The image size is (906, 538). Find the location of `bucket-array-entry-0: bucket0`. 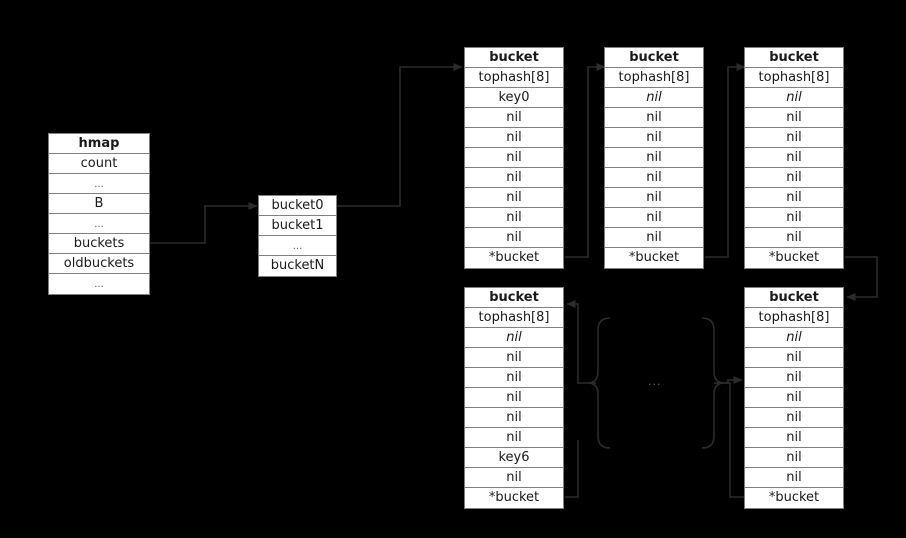

bucket-array-entry-0: bucket0 is located at coordinates (297, 206).